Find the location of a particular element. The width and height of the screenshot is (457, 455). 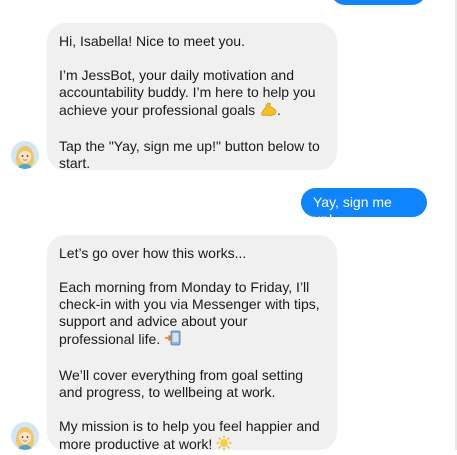

message-text: Yay, sign me up! is located at coordinates (352, 210).